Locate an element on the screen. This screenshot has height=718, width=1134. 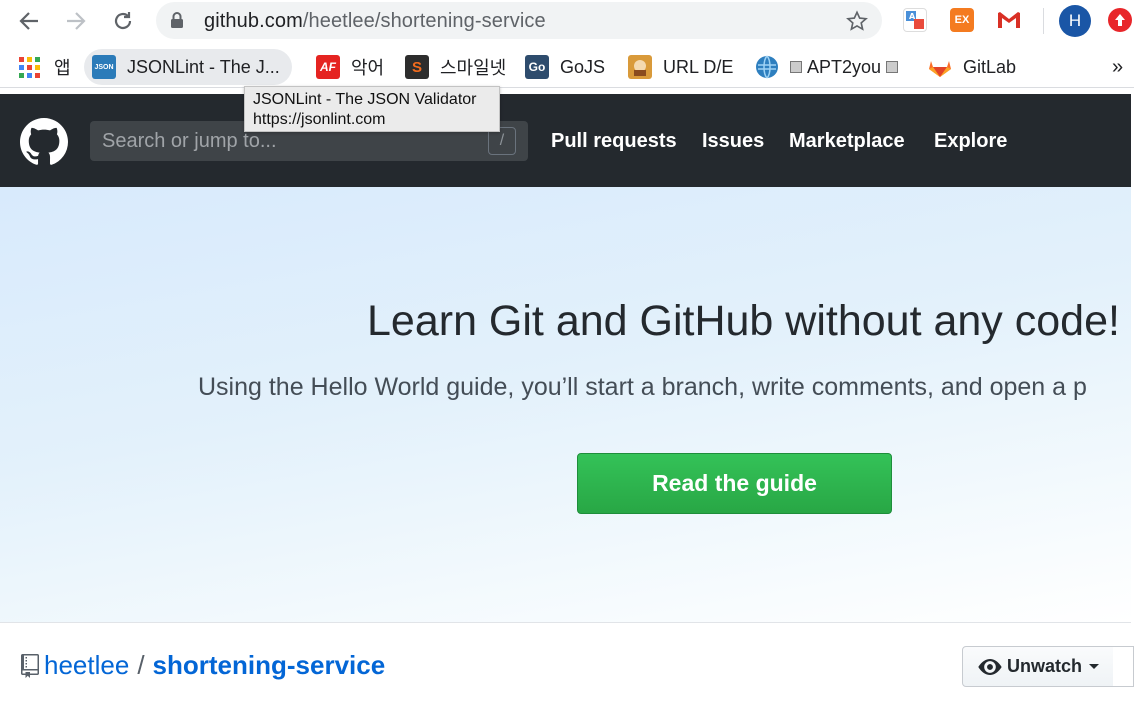
url-de-icon is located at coordinates (640, 67).